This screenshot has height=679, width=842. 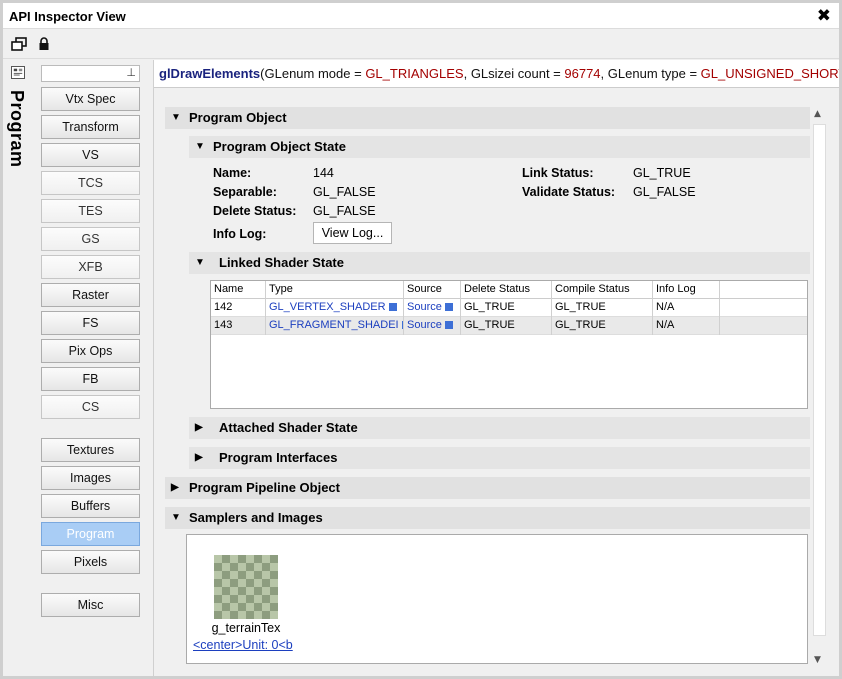 I want to click on cell-type-link: GL_VERTEX_SHADER, so click(x=335, y=308).